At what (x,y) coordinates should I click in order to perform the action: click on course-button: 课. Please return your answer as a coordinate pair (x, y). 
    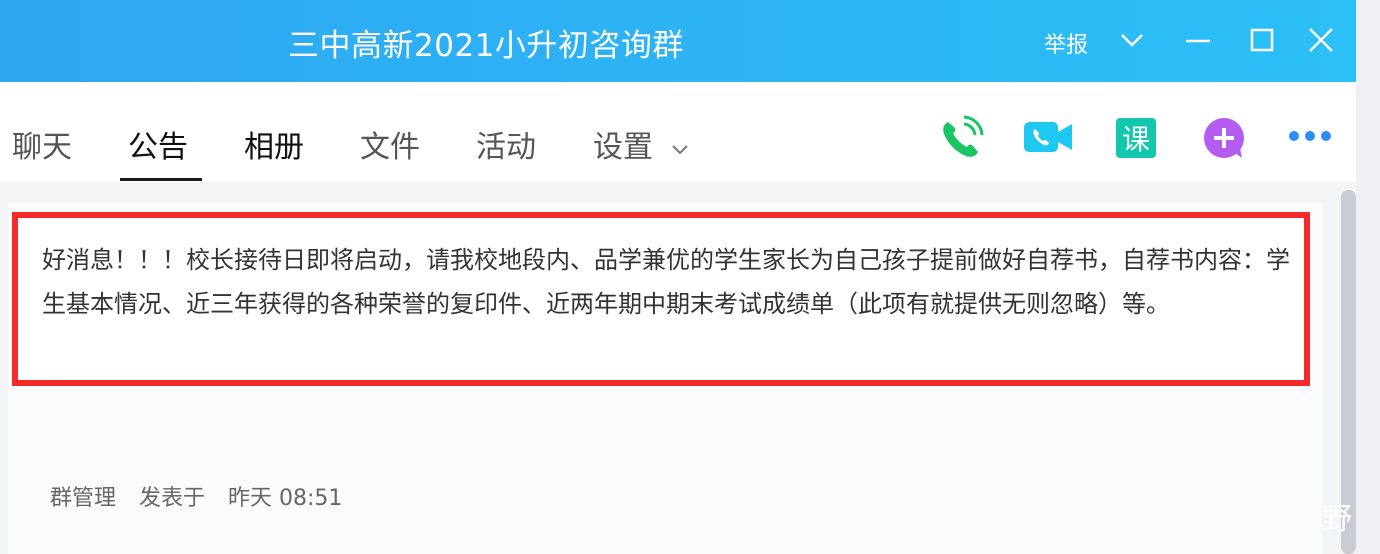
    Looking at the image, I should click on (1136, 138).